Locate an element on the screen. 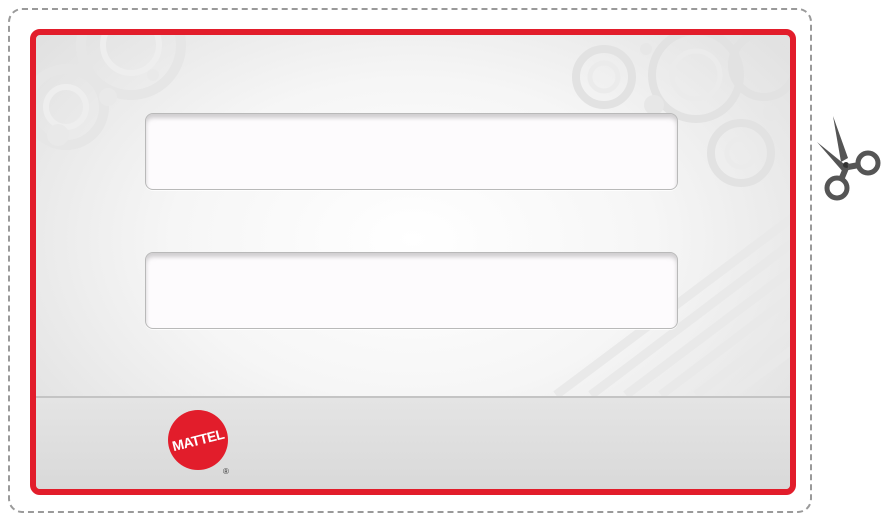  scissors-icon is located at coordinates (849, 158).